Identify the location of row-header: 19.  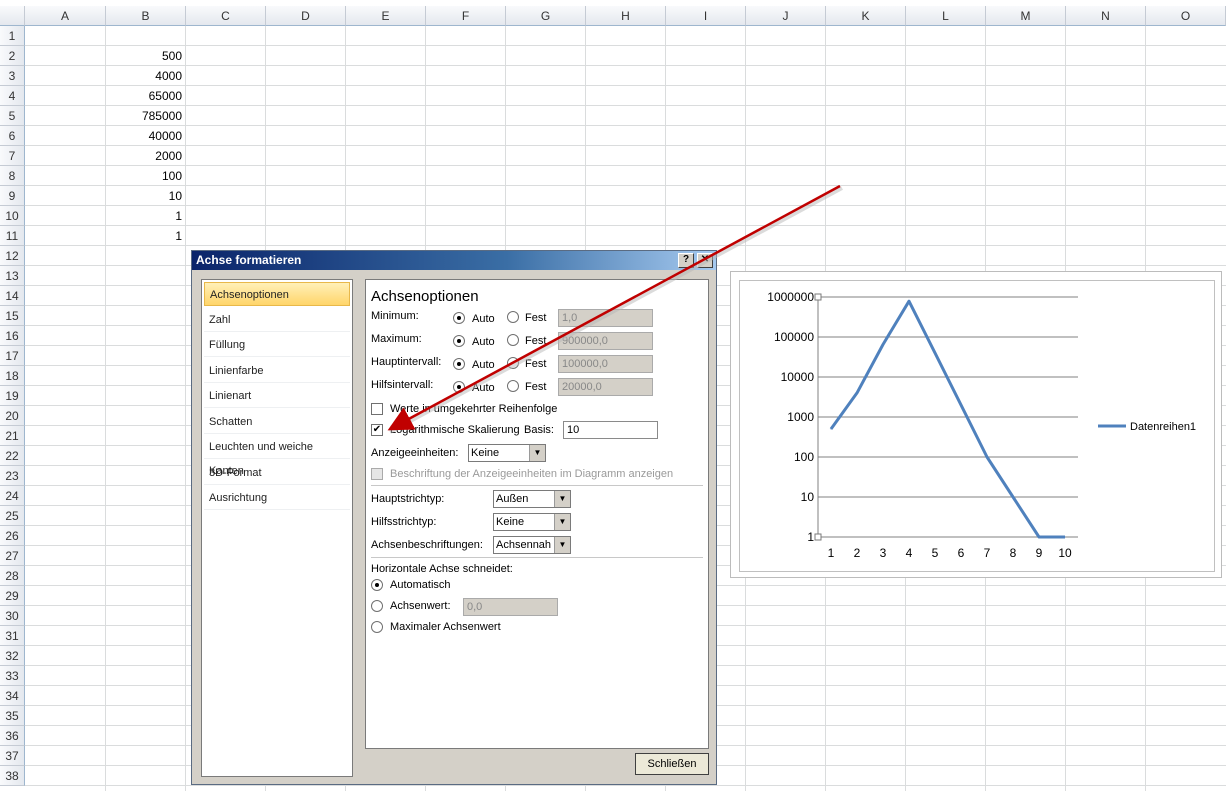
(12, 396).